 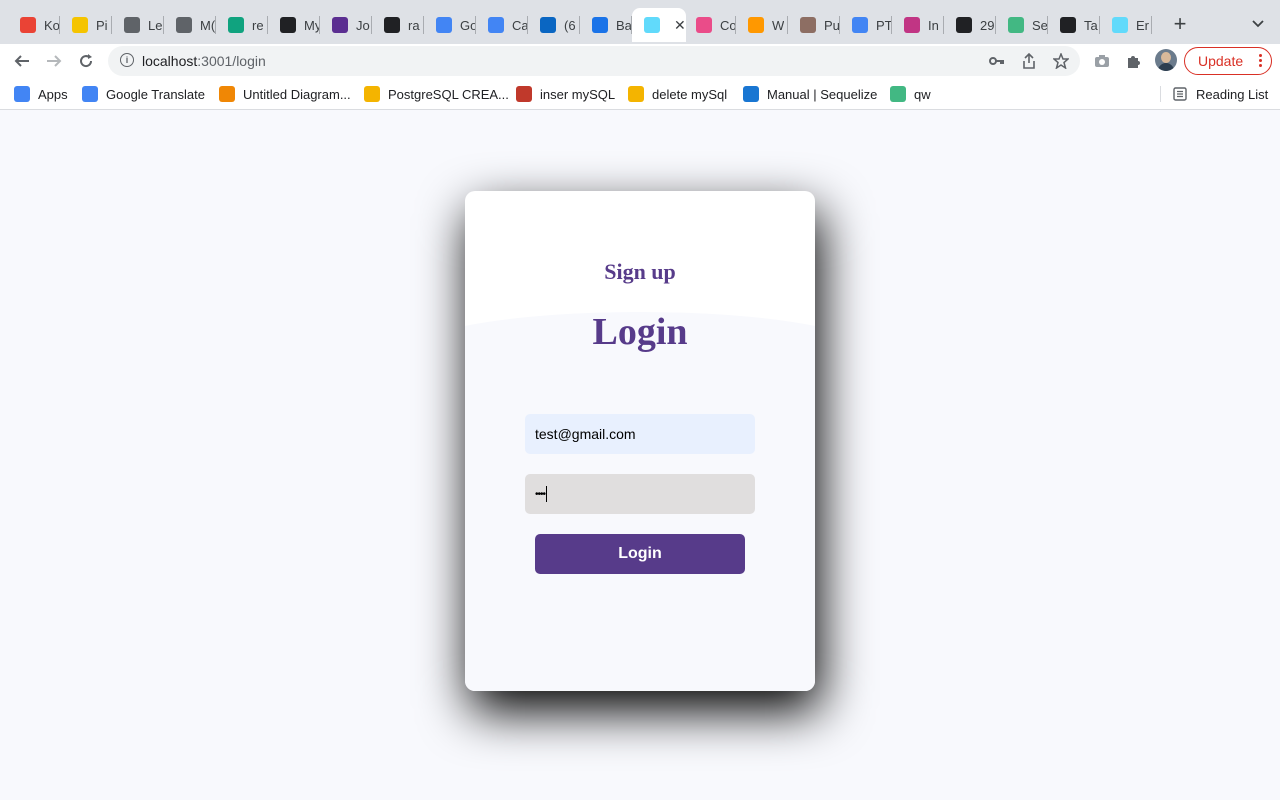 What do you see at coordinates (86, 61) in the screenshot?
I see `reload-button` at bounding box center [86, 61].